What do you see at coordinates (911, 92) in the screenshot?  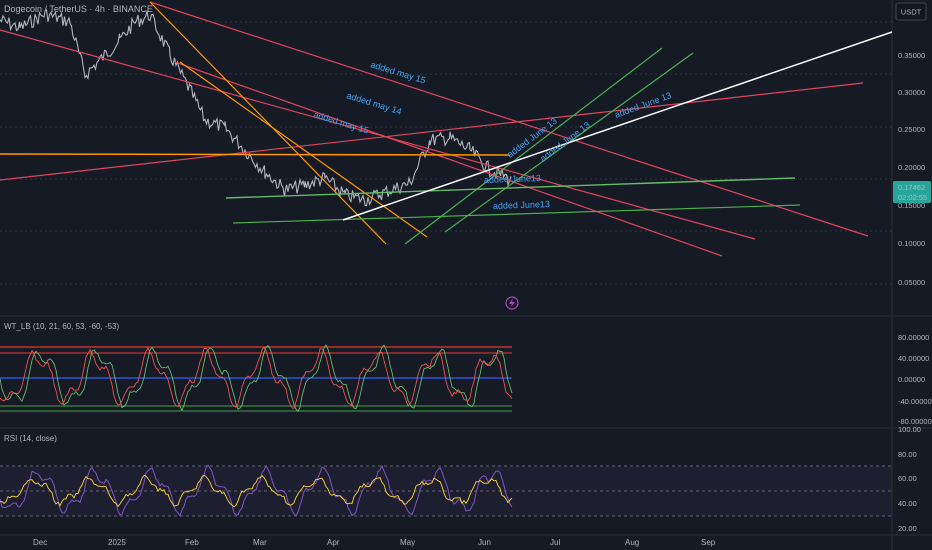 I see `price-axis-label: 0.30000` at bounding box center [911, 92].